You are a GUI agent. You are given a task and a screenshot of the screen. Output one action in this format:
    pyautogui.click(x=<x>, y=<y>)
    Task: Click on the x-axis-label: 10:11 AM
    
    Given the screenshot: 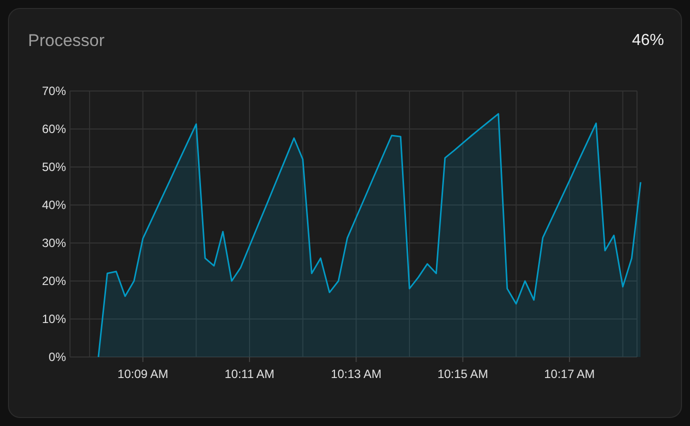 What is the action you would take?
    pyautogui.click(x=249, y=374)
    